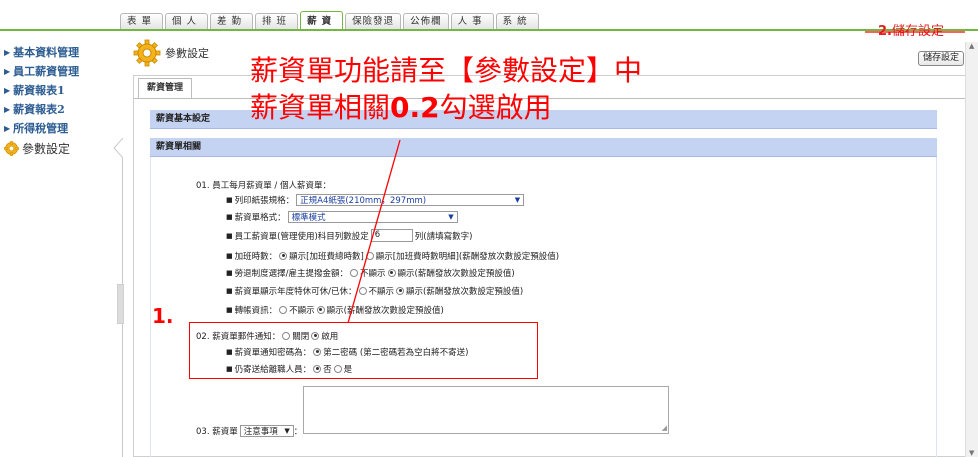 The width and height of the screenshot is (978, 457). What do you see at coordinates (465, 291) in the screenshot?
I see `annual-leave-show-label: 顯示(薪酬發放次數設定預設值)` at bounding box center [465, 291].